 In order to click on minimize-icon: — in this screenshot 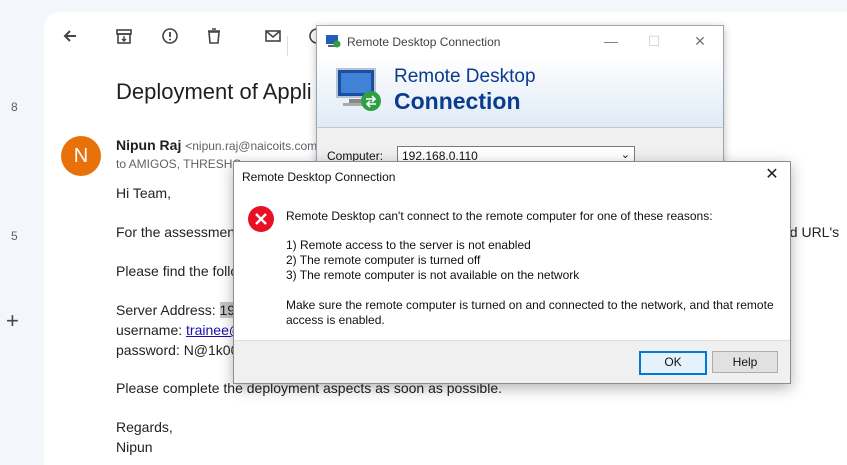, I will do `click(611, 41)`.